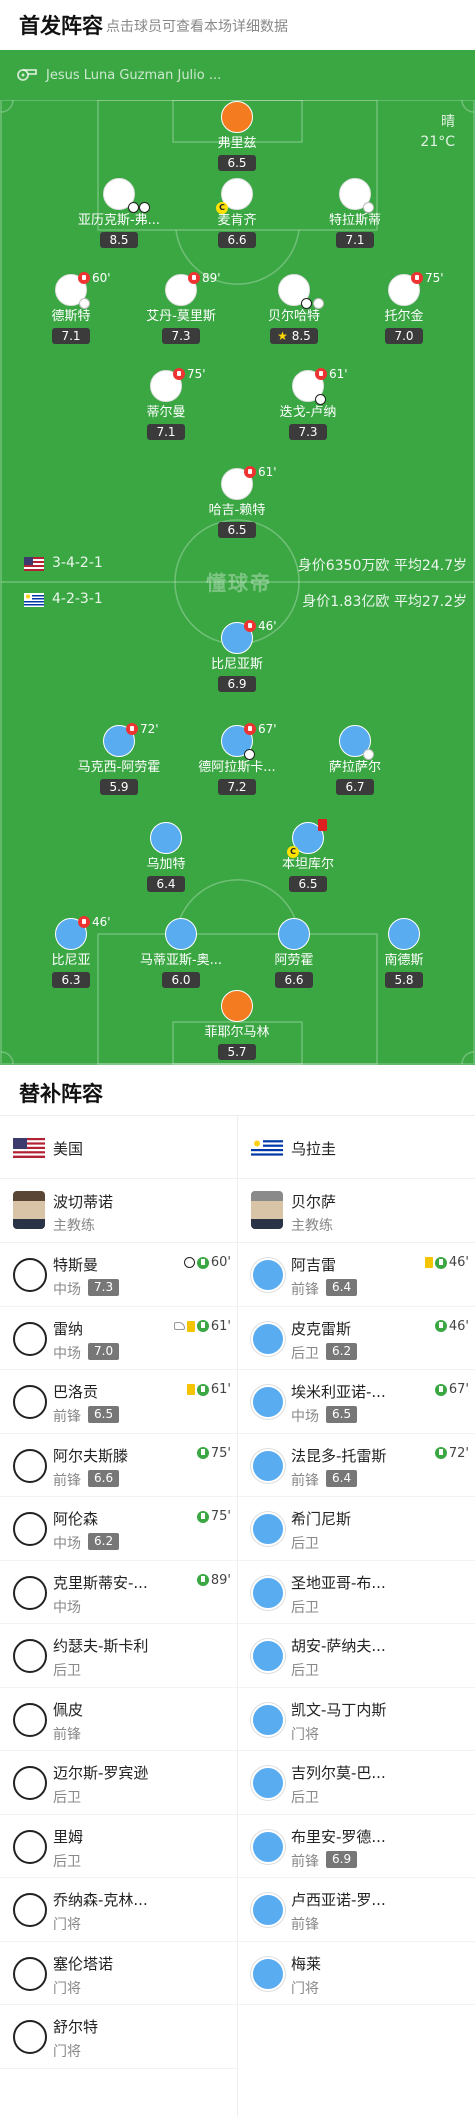 Image resolution: width=475 pixels, height=2117 pixels. What do you see at coordinates (356, 1910) in the screenshot?
I see `sub-player-row: 卢西亚诺-罗... 前锋` at bounding box center [356, 1910].